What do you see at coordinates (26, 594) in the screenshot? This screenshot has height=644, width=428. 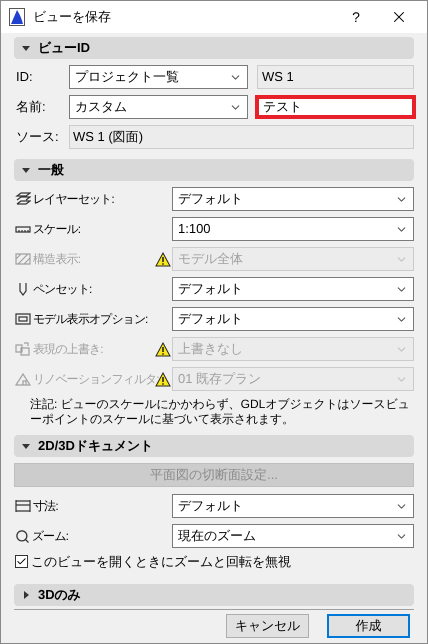 I see `expand-triangle-icon` at bounding box center [26, 594].